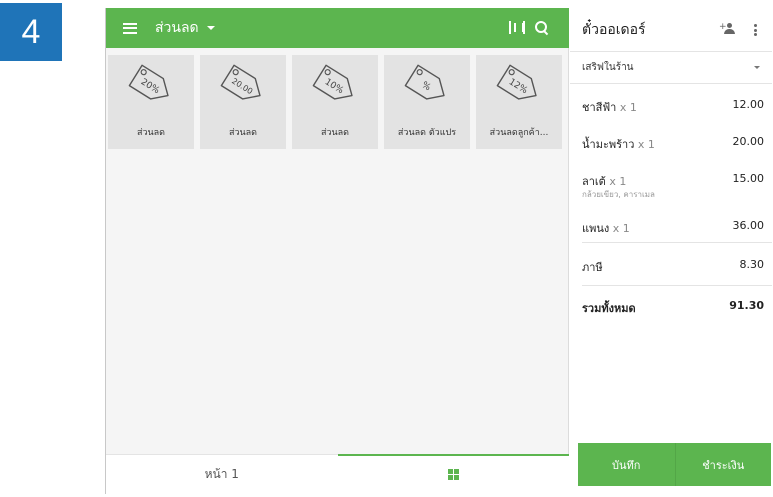 The height and width of the screenshot is (497, 773). Describe the element at coordinates (671, 264) in the screenshot. I see `tax-row: ภาษี 8.30` at that location.